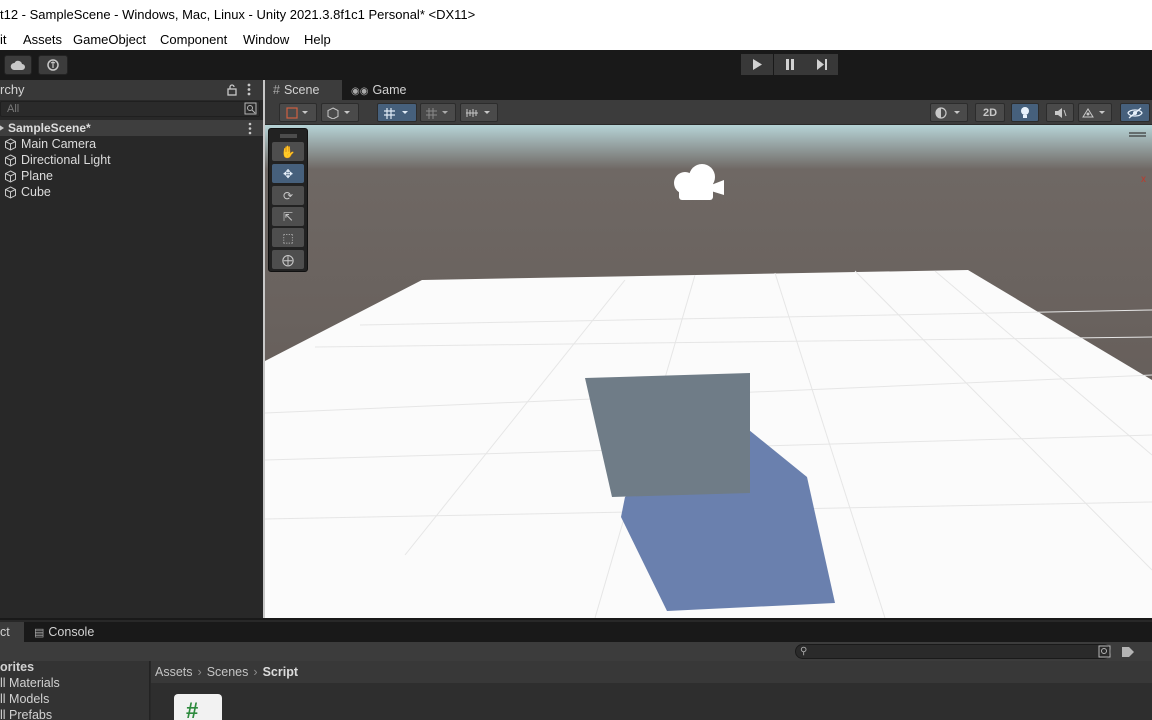 The image size is (1152, 720). I want to click on step-icon, so click(821, 64).